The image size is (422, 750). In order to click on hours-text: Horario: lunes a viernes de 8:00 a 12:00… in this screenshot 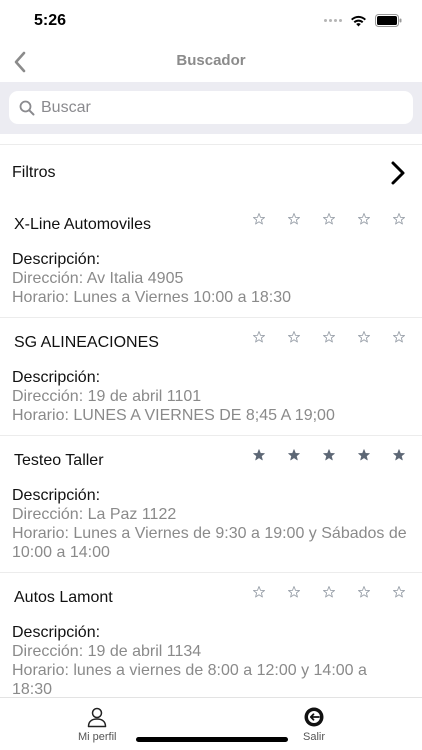, I will do `click(189, 680)`.